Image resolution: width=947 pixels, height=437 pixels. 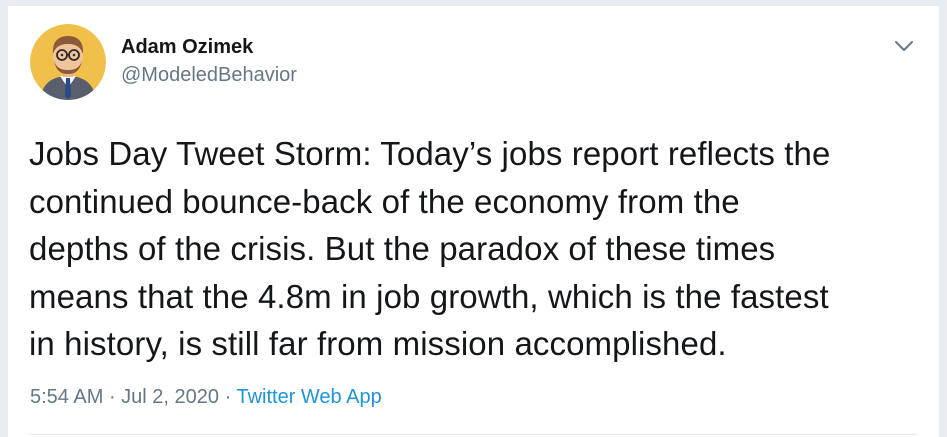 What do you see at coordinates (170, 397) in the screenshot?
I see `tweet-date: Jul 2, 2020` at bounding box center [170, 397].